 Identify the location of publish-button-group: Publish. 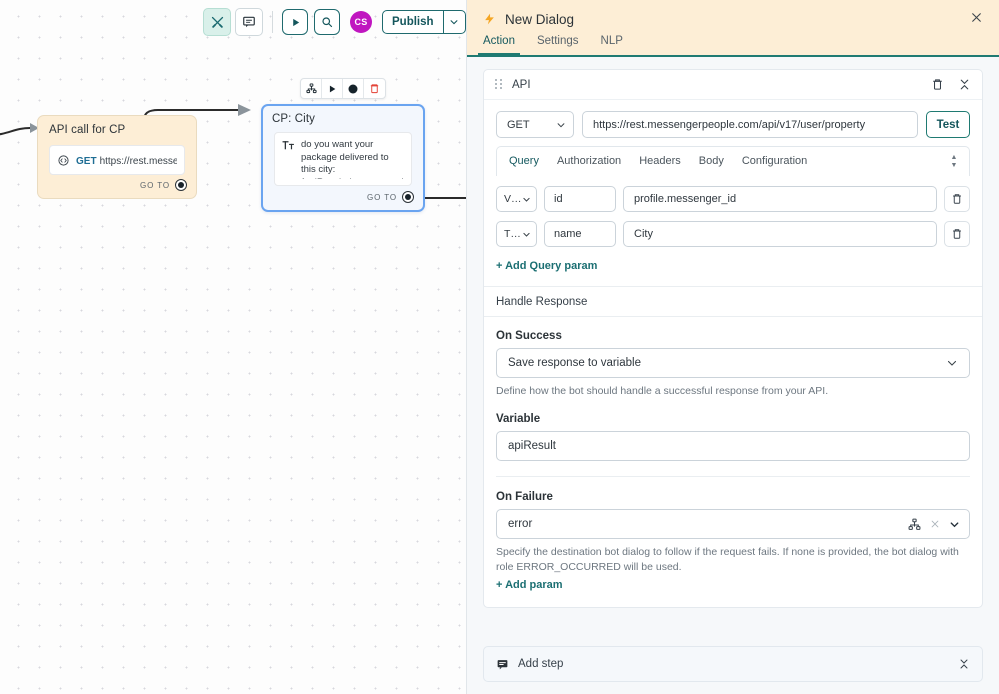
(424, 22).